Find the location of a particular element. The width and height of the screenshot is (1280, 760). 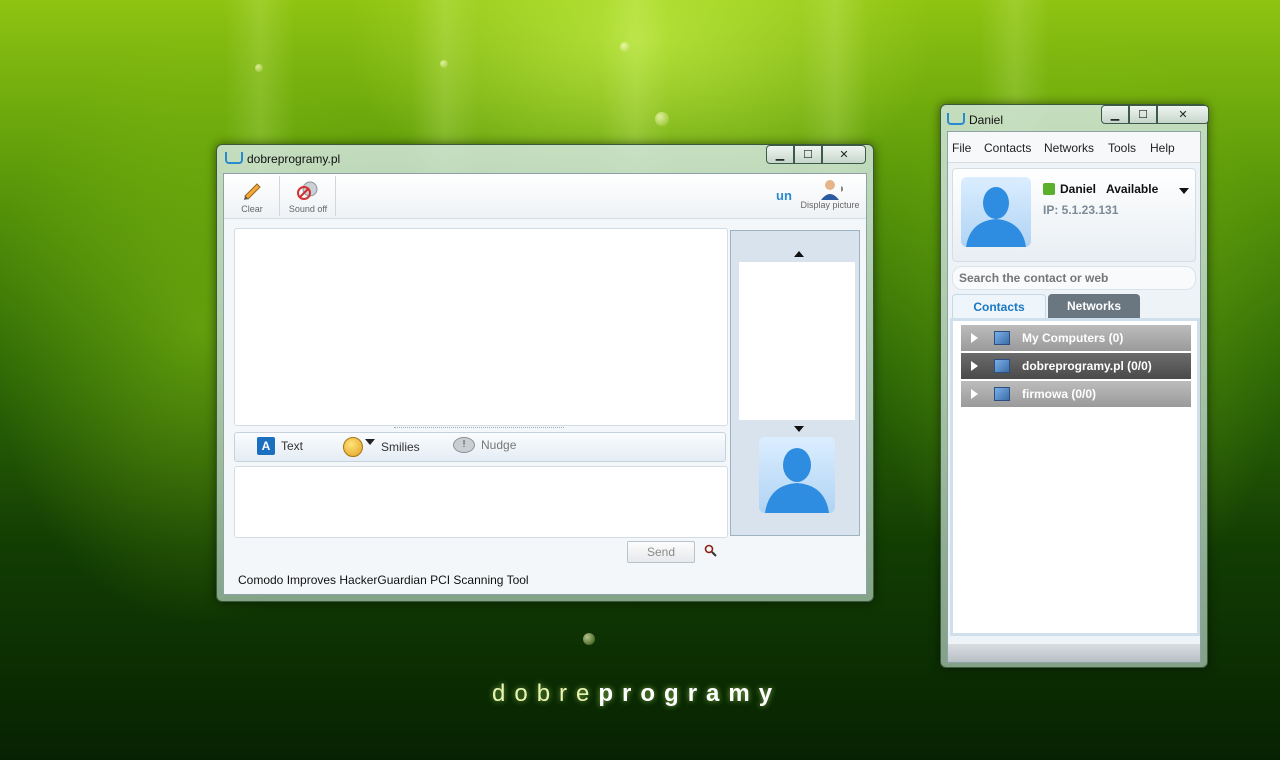

contact-titlebar: Daniel ▁ ☐ ✕ is located at coordinates (1075, 118).